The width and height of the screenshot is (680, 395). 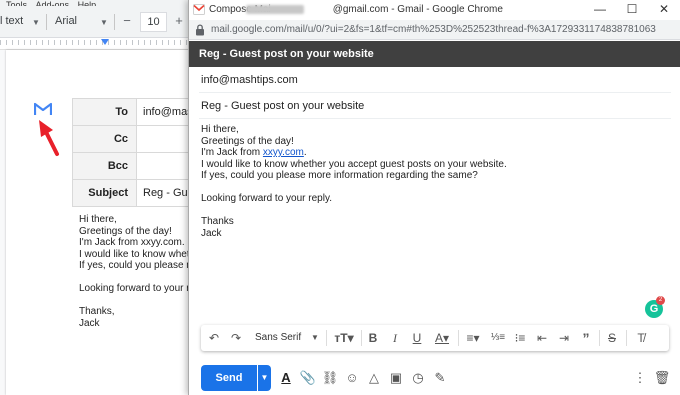 I want to click on strikethrough-icon: S, so click(x=612, y=338).